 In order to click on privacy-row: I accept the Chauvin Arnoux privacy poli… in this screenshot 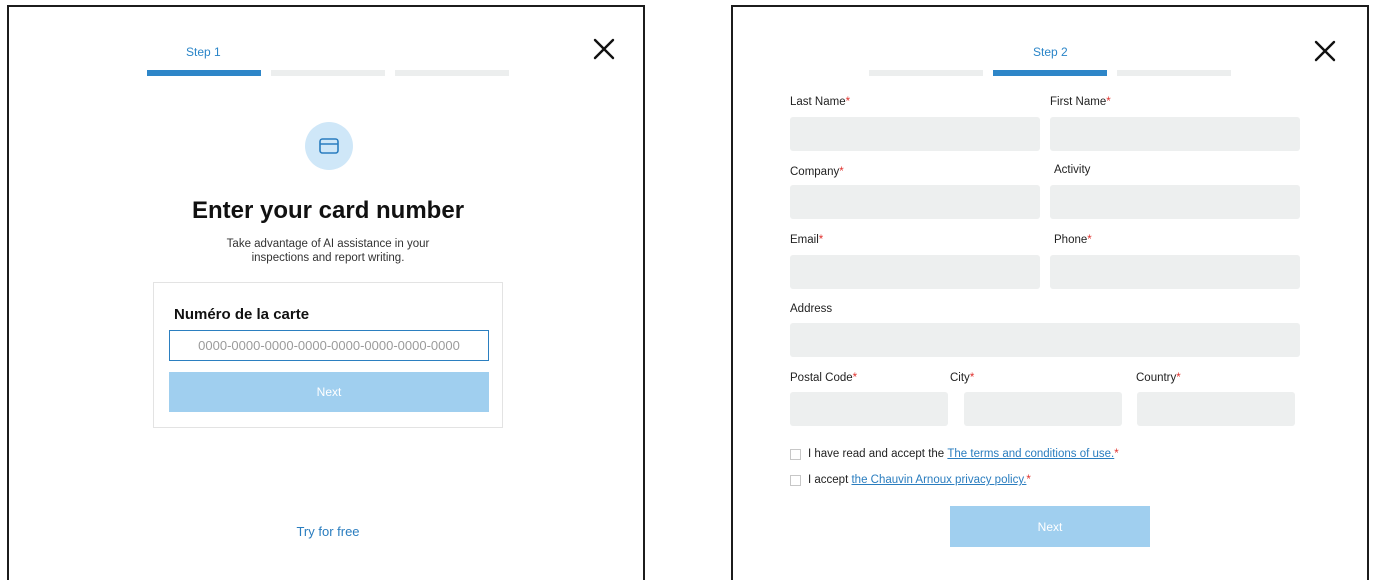, I will do `click(910, 480)`.